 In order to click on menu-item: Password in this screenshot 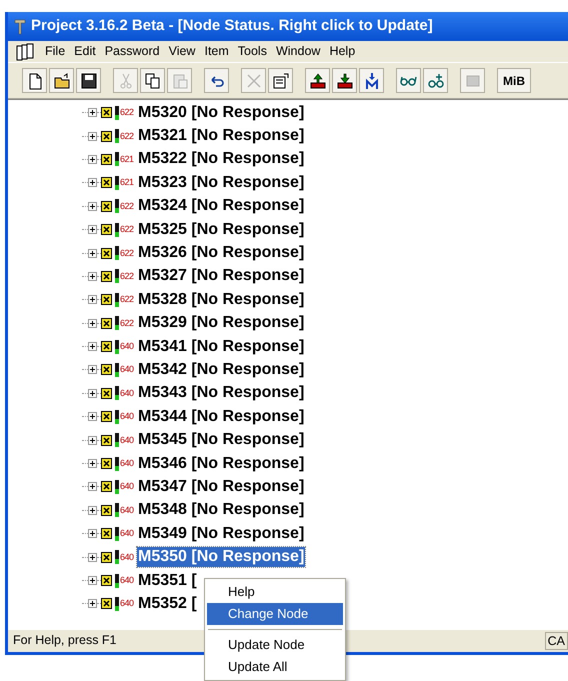, I will do `click(132, 51)`.